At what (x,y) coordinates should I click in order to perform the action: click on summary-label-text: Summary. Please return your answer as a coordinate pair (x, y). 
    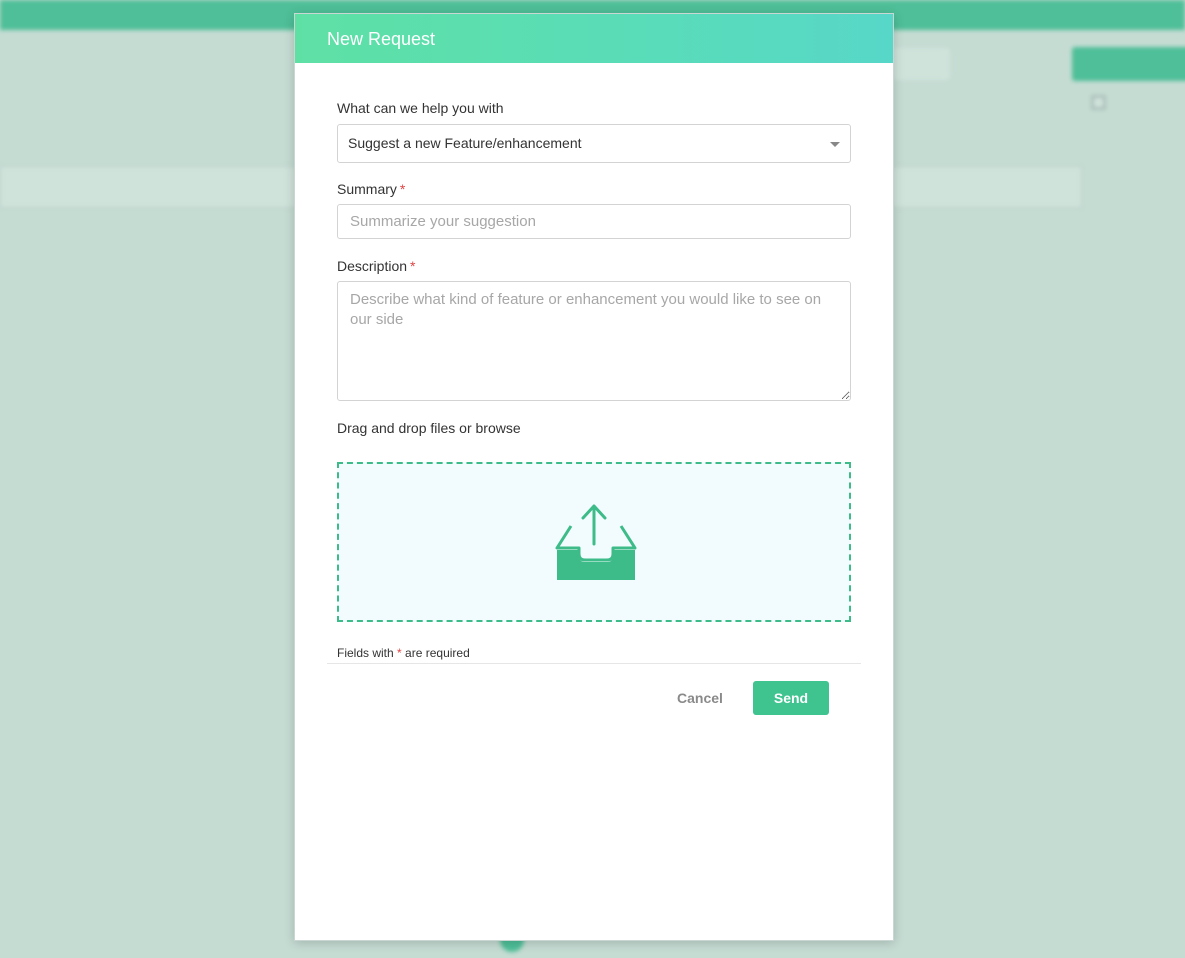
    Looking at the image, I should click on (367, 189).